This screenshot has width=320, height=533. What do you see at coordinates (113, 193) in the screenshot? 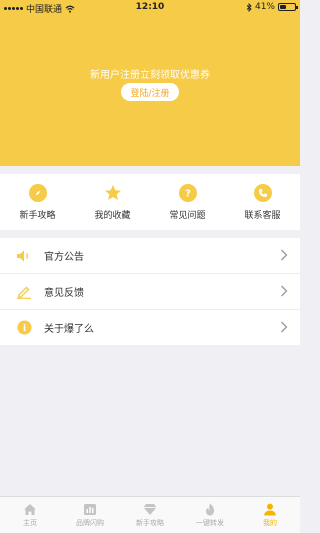
I see `star-icon` at bounding box center [113, 193].